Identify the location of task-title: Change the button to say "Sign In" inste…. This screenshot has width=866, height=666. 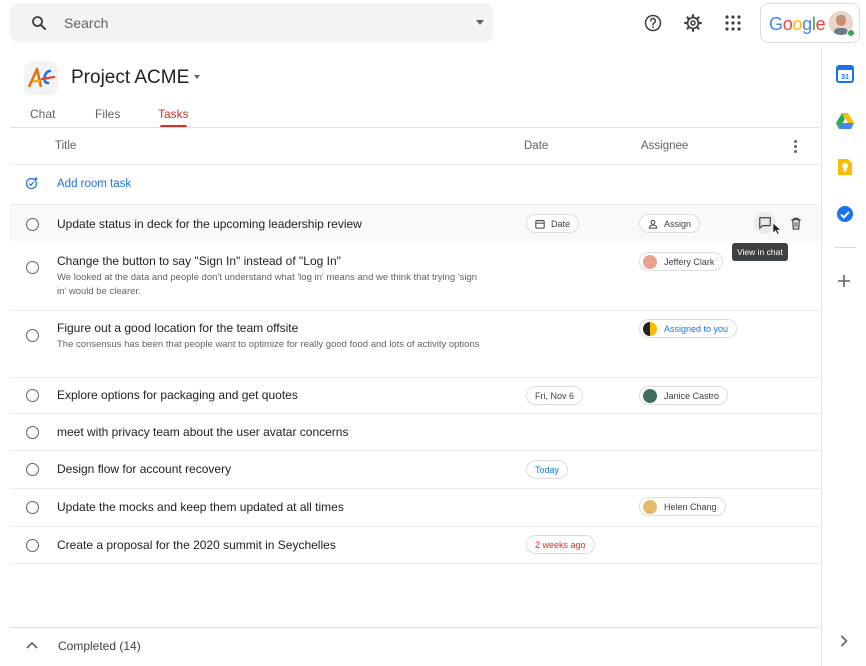
(199, 261).